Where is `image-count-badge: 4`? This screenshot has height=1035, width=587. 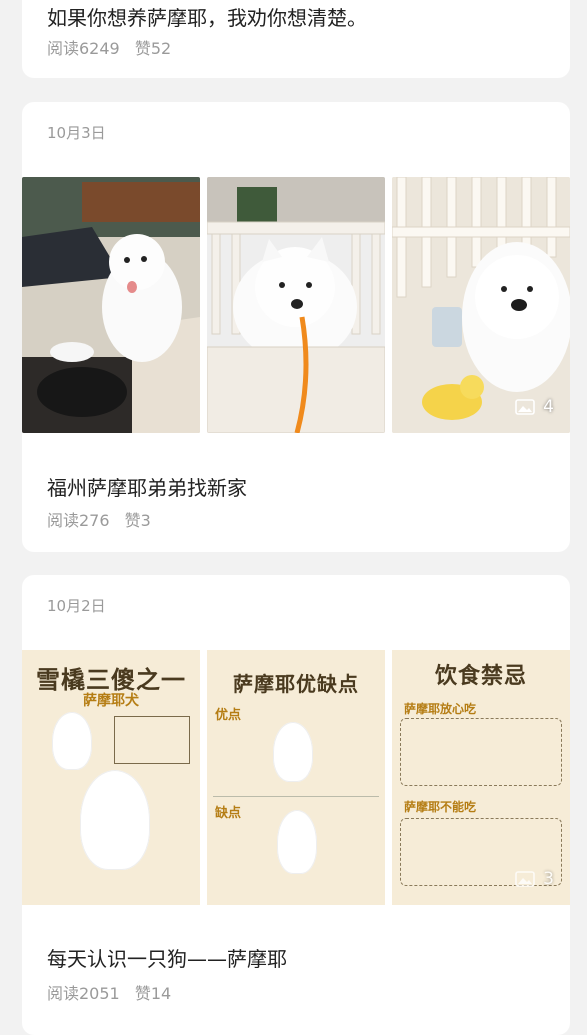
image-count-badge: 4 is located at coordinates (534, 407).